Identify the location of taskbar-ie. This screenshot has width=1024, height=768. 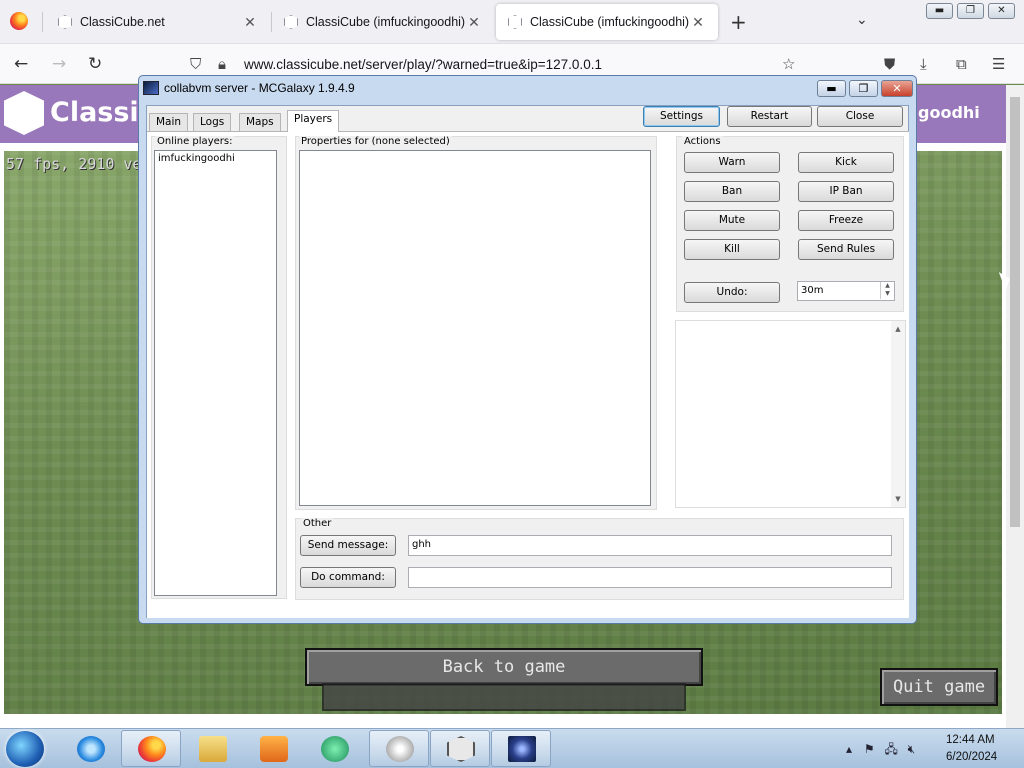
(90, 748).